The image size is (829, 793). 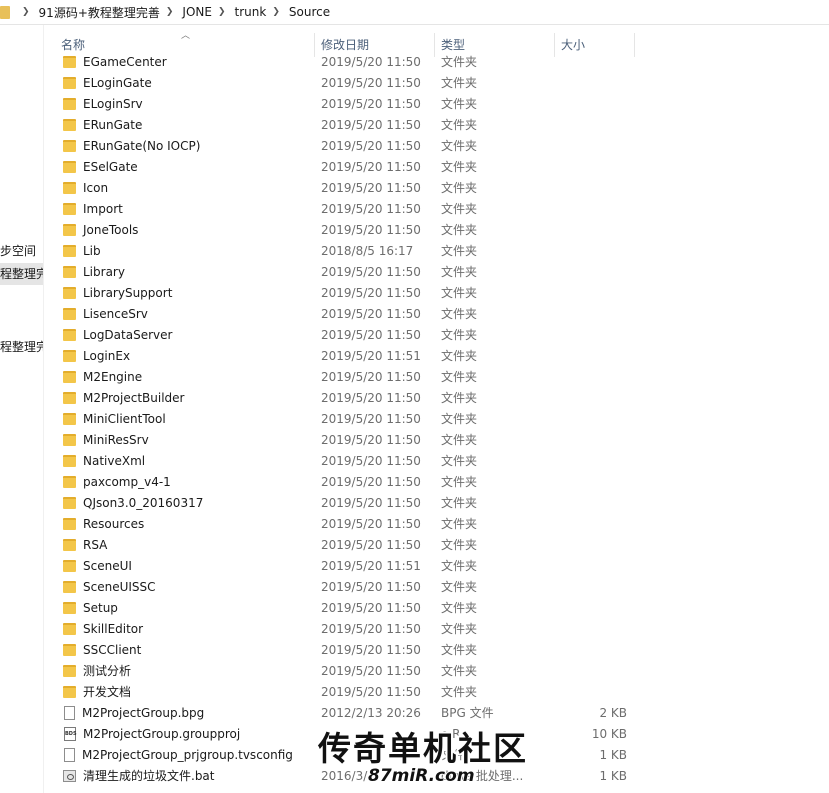 I want to click on folder-row: paxcomp_v4-1 2019/5/20 11:50 文件夹, so click(x=344, y=481).